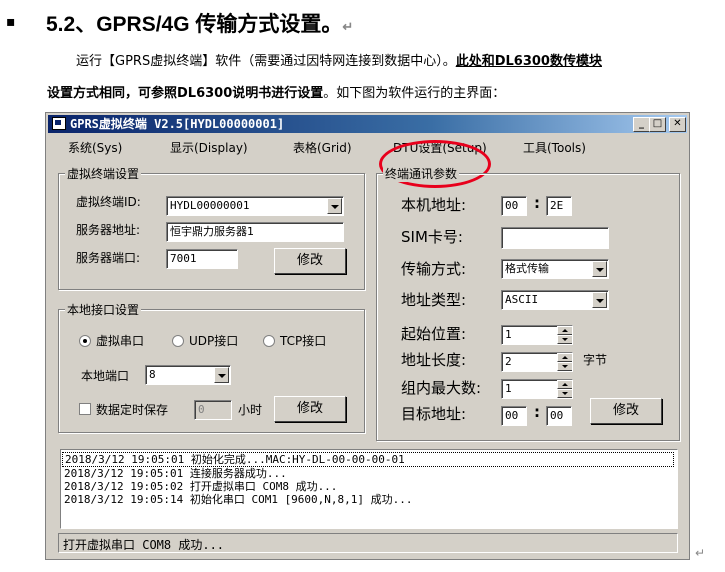 The image size is (725, 572). Describe the element at coordinates (108, 230) in the screenshot. I see `server-address-label: 服务器地址:` at that location.